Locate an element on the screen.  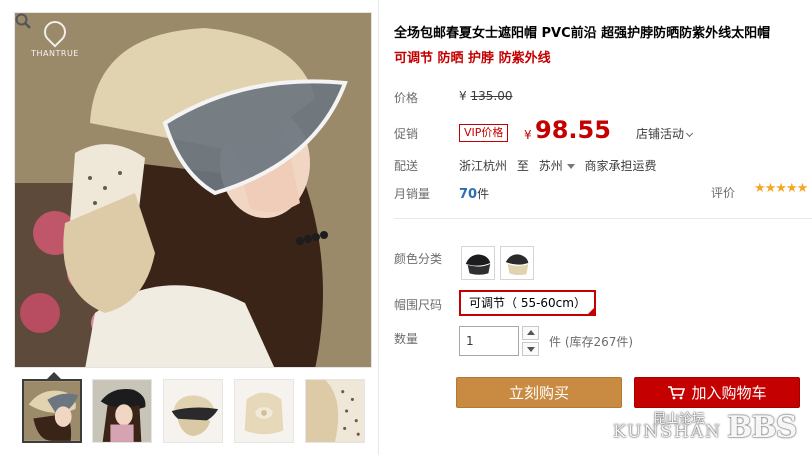
monthly-sales: 70件 is located at coordinates (474, 193).